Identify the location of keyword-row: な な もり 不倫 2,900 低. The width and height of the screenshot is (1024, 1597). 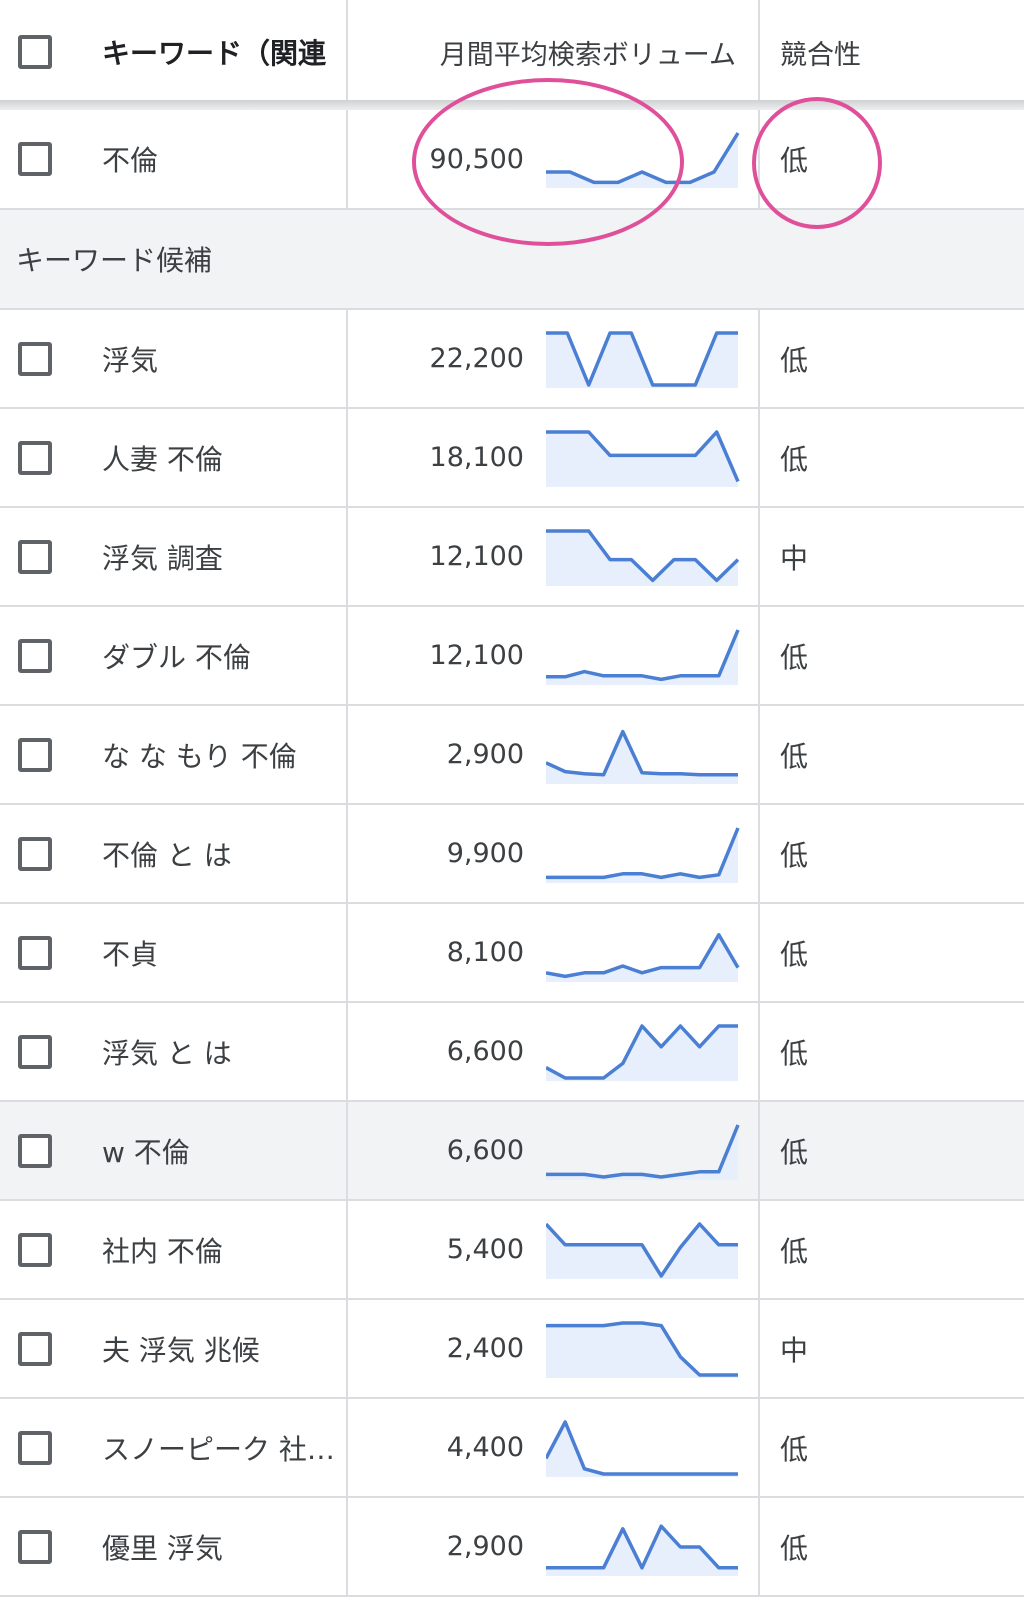
(512, 755).